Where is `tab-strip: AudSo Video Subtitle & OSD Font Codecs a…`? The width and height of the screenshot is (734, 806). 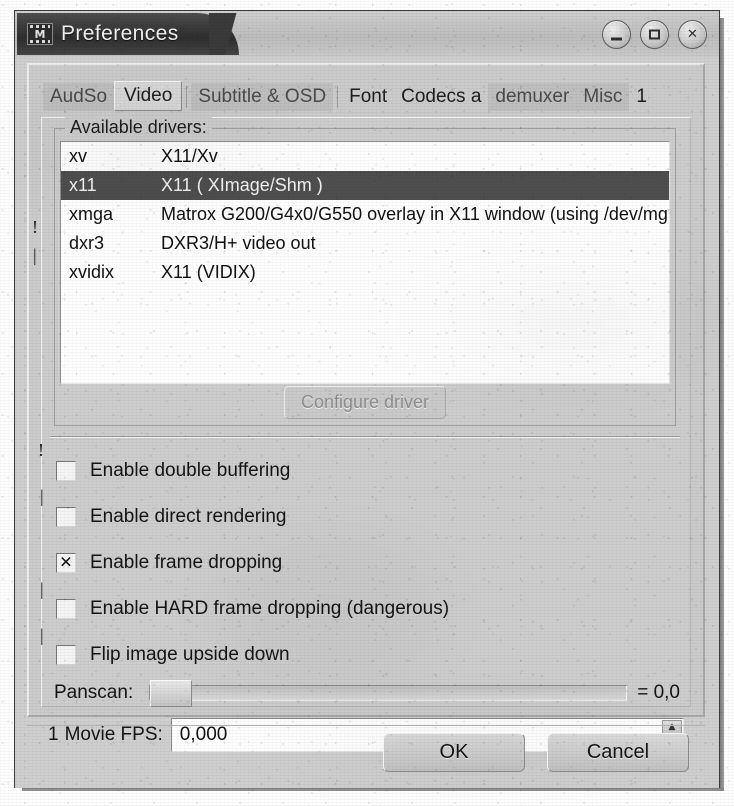
tab-strip: AudSo Video Subtitle & OSD Font Codecs a… is located at coordinates (370, 93).